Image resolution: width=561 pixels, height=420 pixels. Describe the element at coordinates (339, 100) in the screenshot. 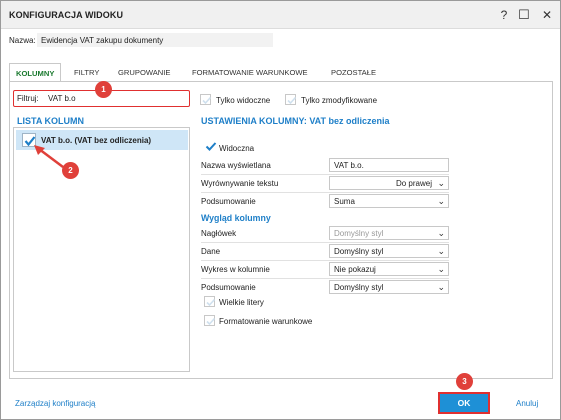

I see `modified-only-label: Tylko zmodyfikowane` at that location.